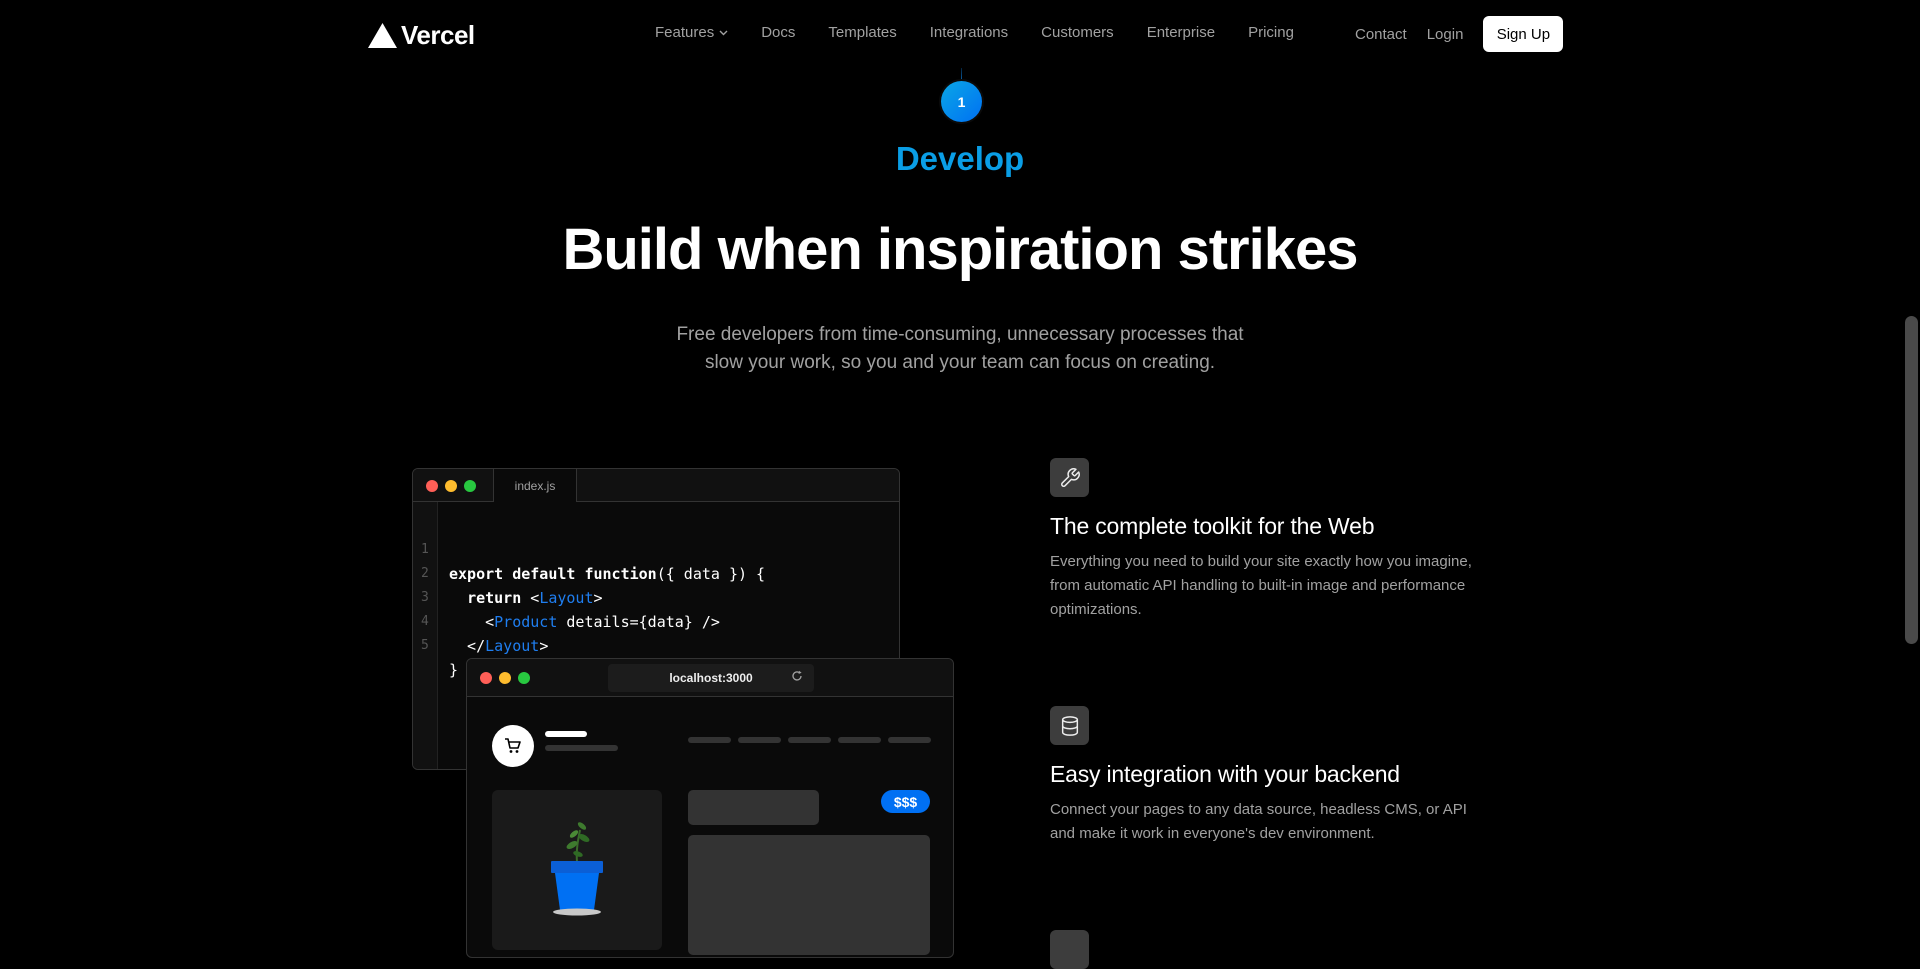  What do you see at coordinates (1069, 725) in the screenshot?
I see `database-icon` at bounding box center [1069, 725].